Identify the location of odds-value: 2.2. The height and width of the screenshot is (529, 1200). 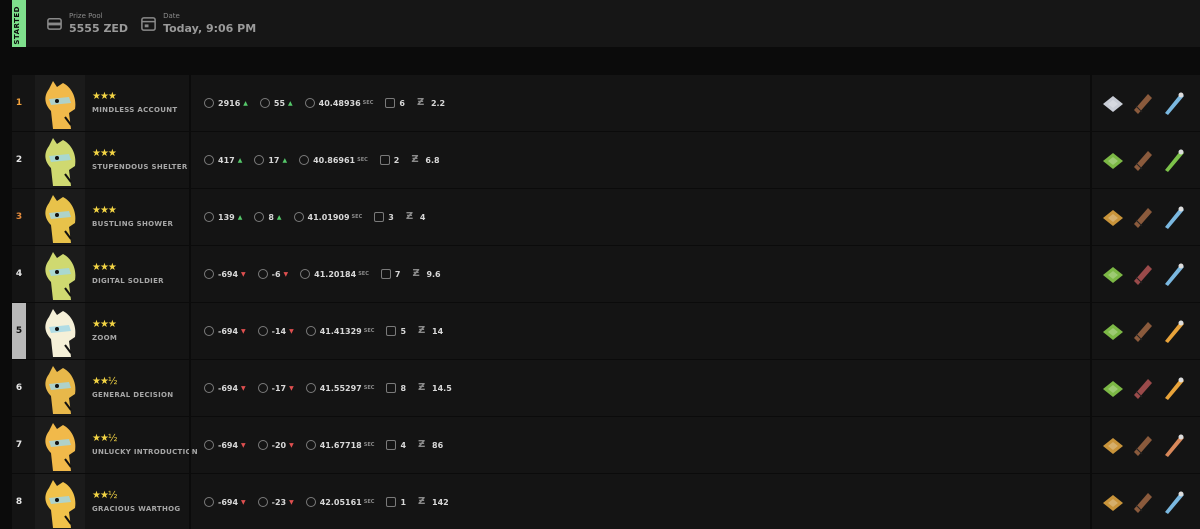
(438, 103).